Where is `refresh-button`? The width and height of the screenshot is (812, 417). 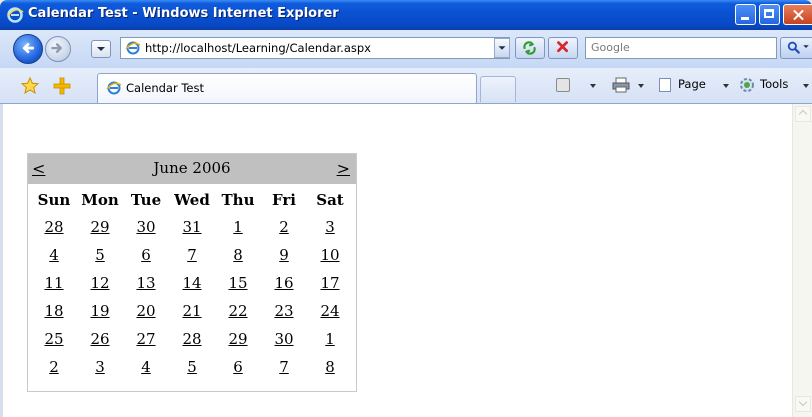 refresh-button is located at coordinates (530, 48).